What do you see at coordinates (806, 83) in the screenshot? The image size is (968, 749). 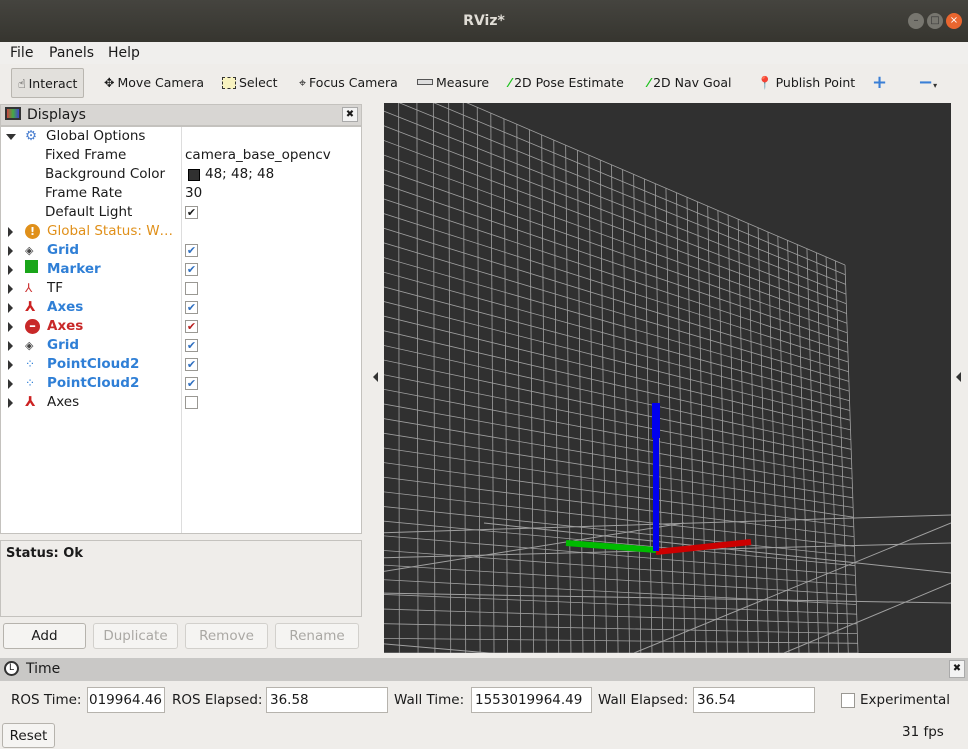 I see `tool-publish-point: 📍 Publish Point` at bounding box center [806, 83].